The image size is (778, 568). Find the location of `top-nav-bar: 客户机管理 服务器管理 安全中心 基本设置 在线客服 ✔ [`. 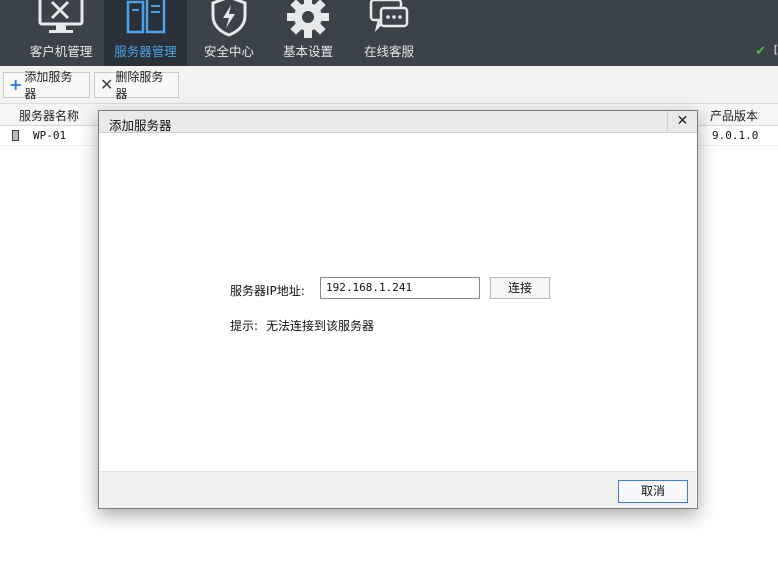

top-nav-bar: 客户机管理 服务器管理 安全中心 基本设置 在线客服 ✔ [ is located at coordinates (389, 33).